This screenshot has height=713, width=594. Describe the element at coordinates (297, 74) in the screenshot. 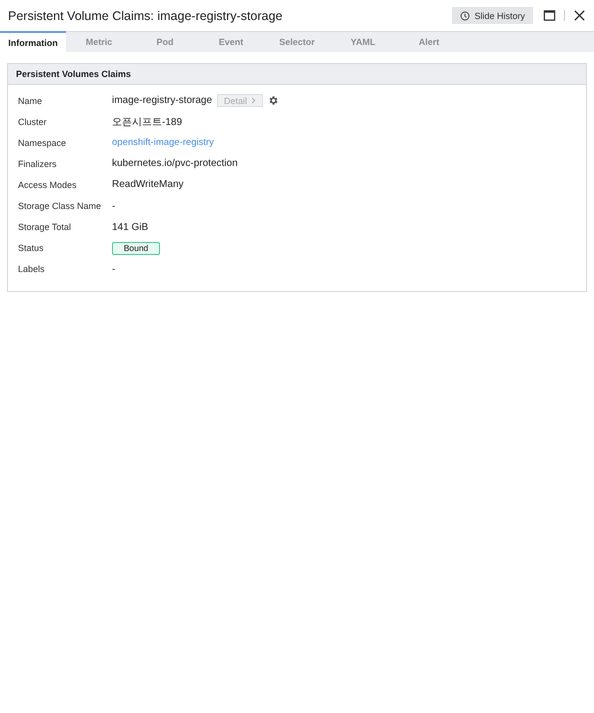

I see `panel-title: Persistent Volumes Claims` at that location.